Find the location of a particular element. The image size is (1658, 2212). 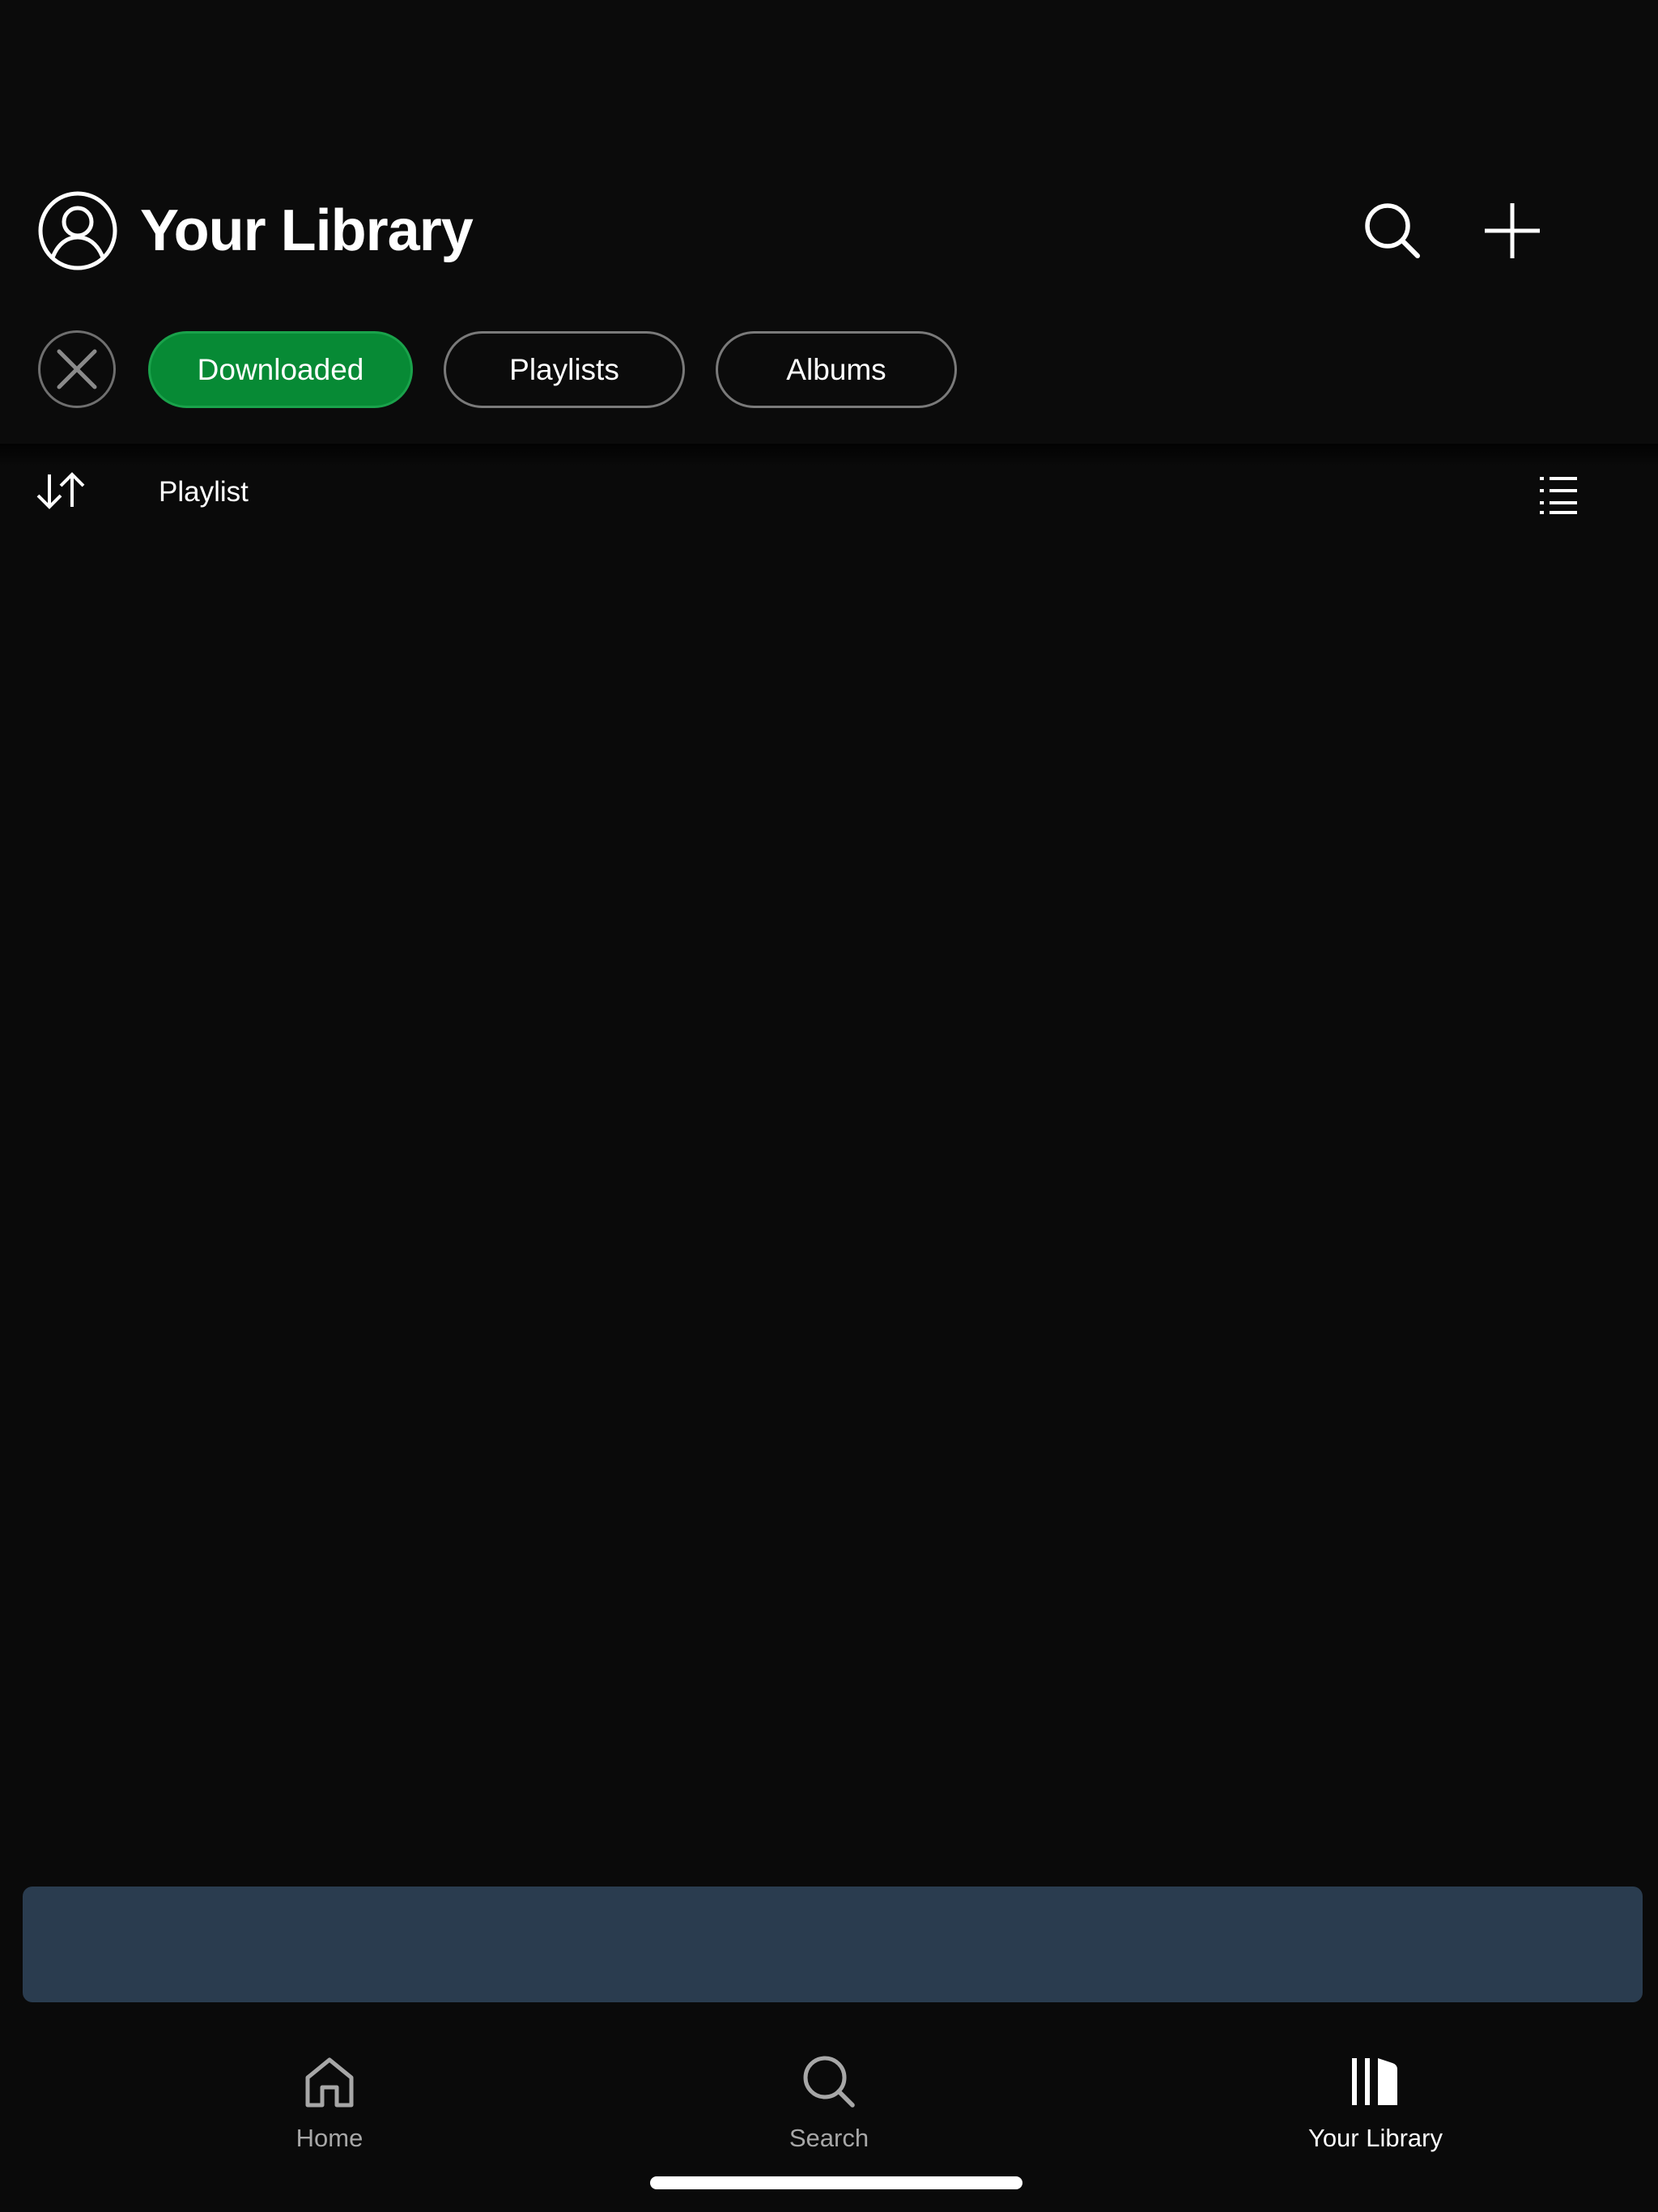

tab-search-label: Search is located at coordinates (829, 2138).